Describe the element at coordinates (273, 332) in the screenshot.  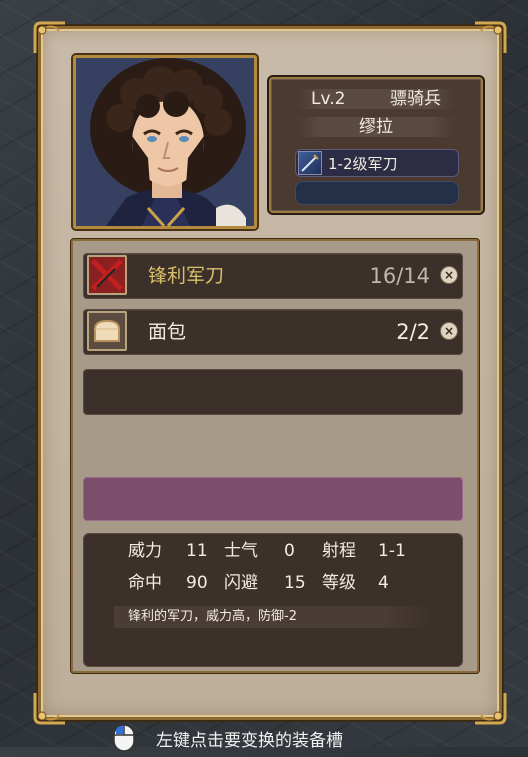
I see `inventory-slot-2: 面包 2/2 ×` at that location.